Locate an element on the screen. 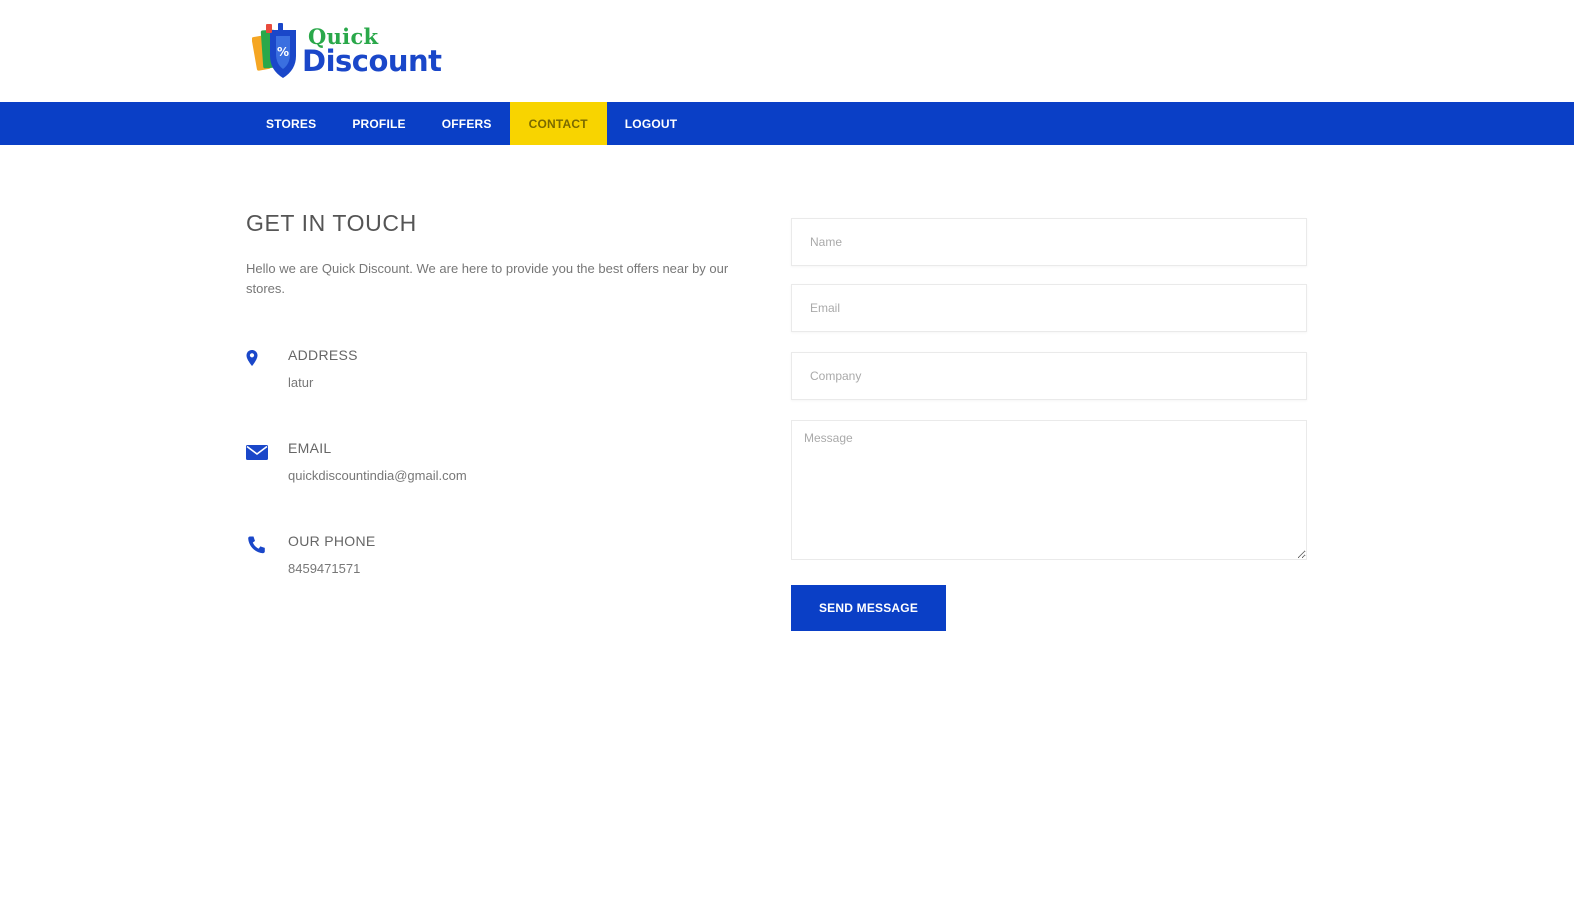 The width and height of the screenshot is (1584, 900). nav-item-stores: STORES is located at coordinates (291, 123).